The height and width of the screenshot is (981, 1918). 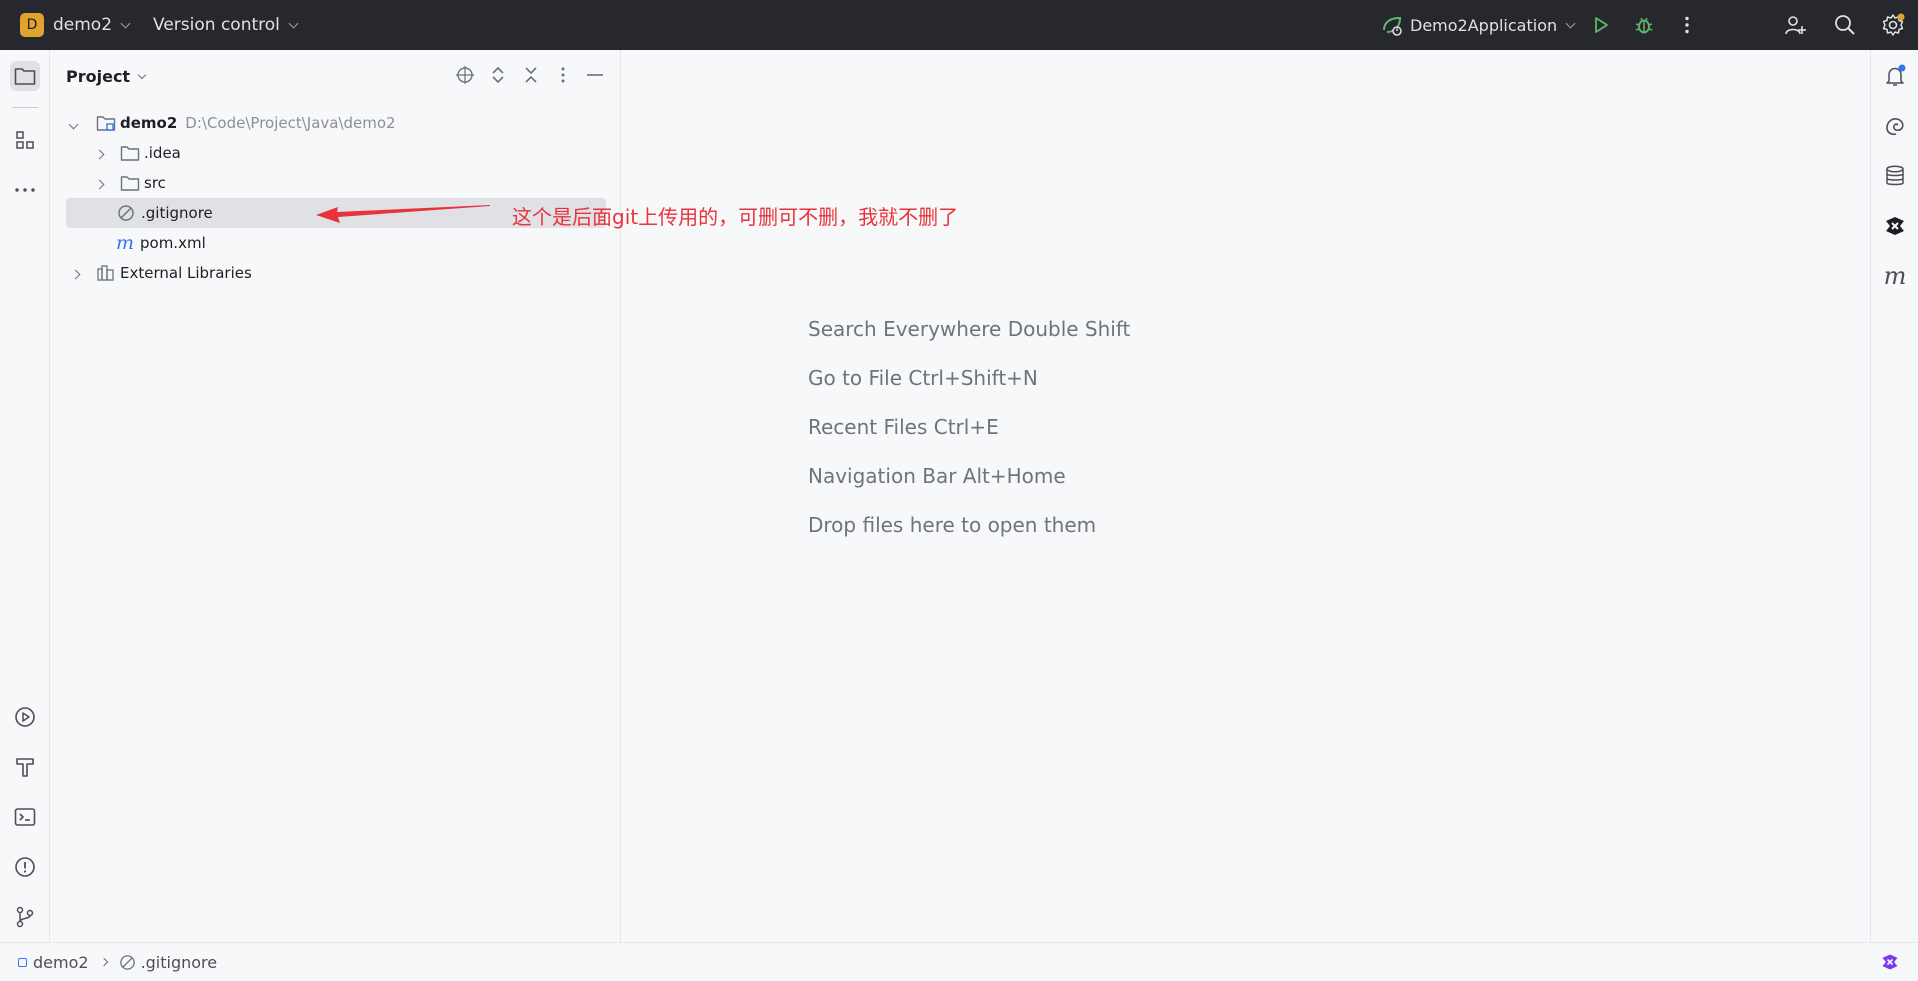 I want to click on hint-navigation-bar: Navigation Bar Alt+Home, so click(x=937, y=476).